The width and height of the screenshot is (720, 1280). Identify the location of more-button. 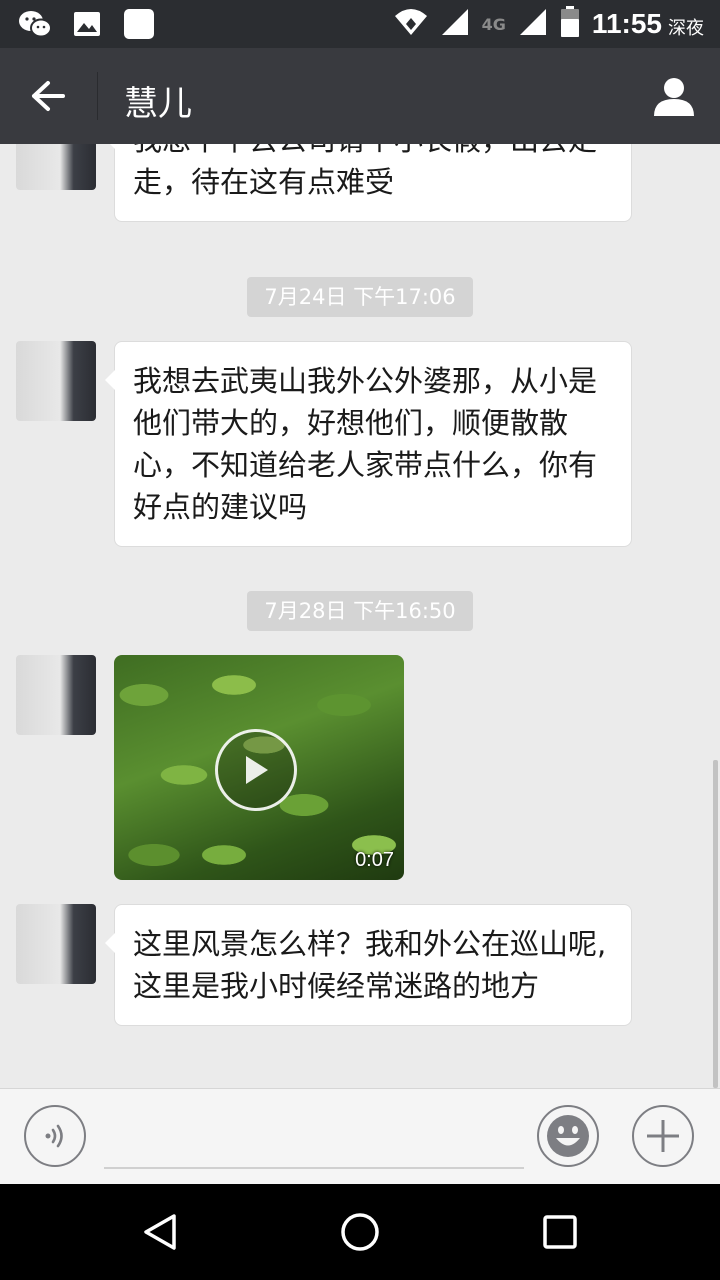
(663, 1136).